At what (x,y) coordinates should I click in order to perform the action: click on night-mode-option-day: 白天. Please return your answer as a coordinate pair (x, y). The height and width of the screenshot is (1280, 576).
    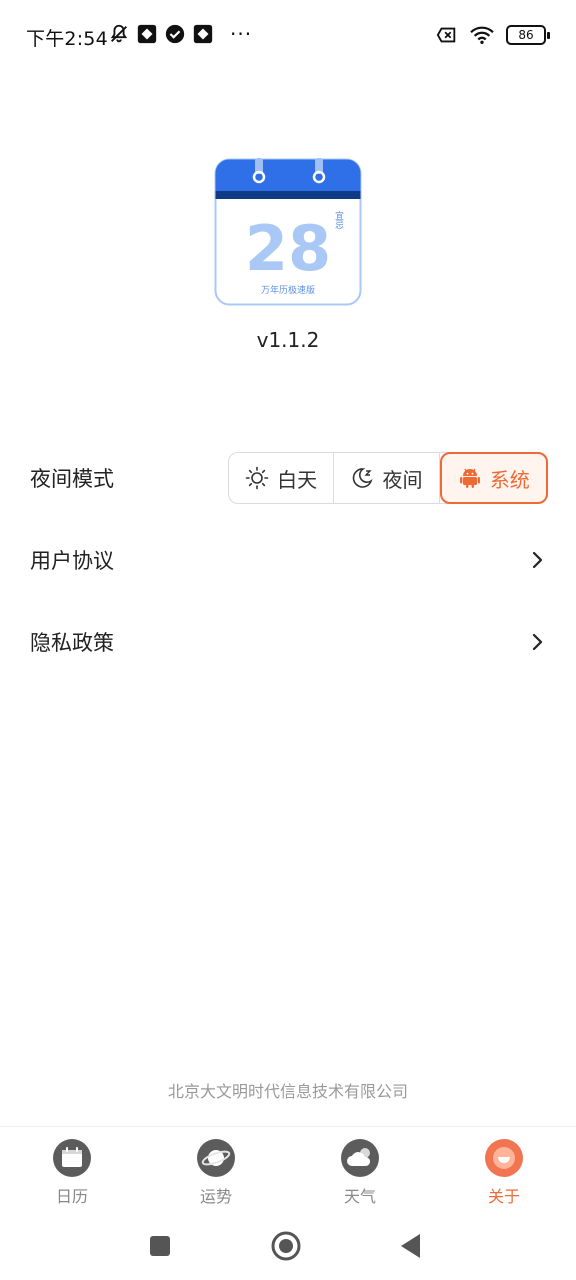
    Looking at the image, I should click on (282, 478).